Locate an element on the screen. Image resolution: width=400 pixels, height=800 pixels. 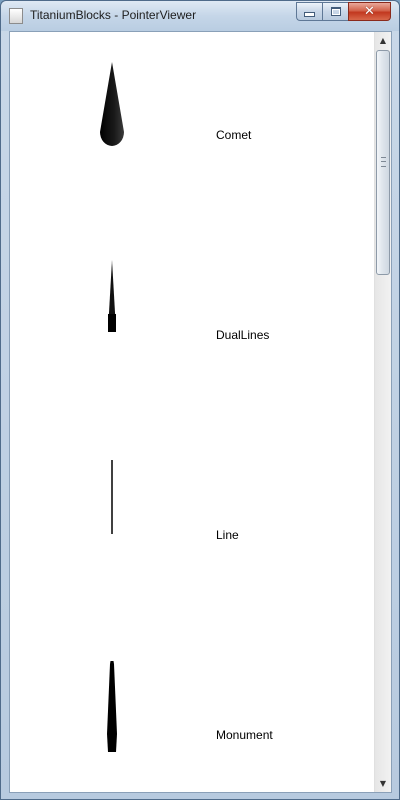
close-button: ✕ is located at coordinates (369, 11).